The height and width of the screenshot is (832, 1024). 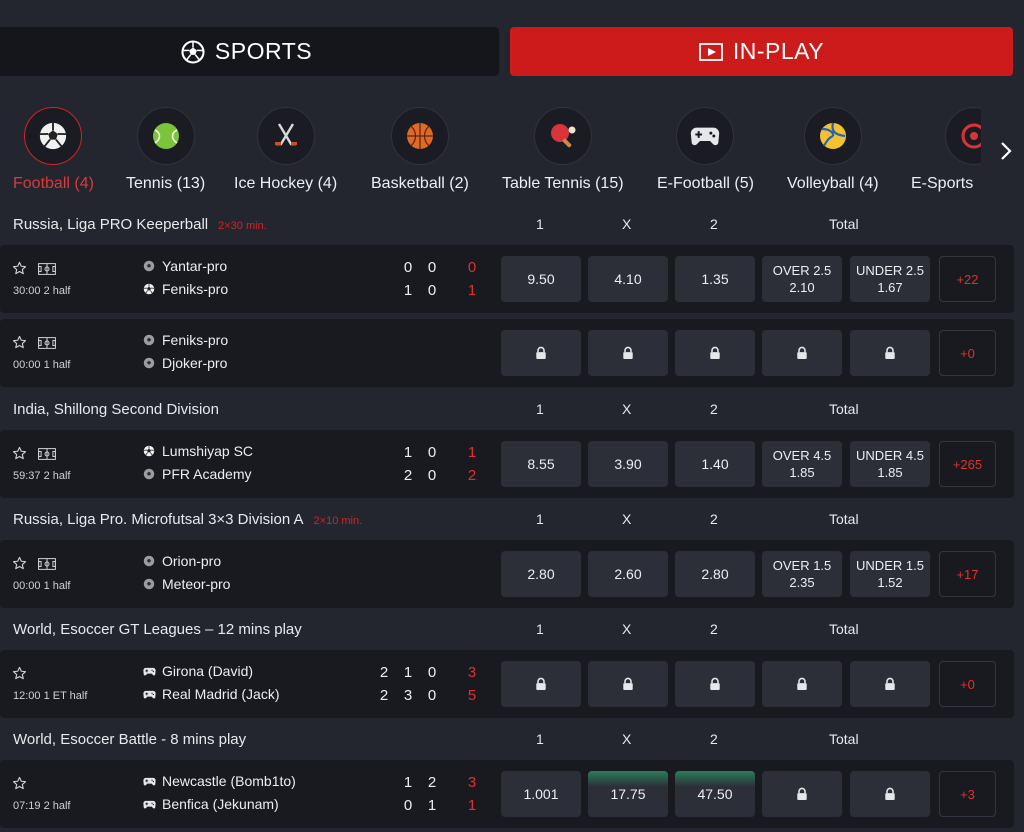 What do you see at coordinates (628, 464) in the screenshot?
I see `odd-x-button: 3.90` at bounding box center [628, 464].